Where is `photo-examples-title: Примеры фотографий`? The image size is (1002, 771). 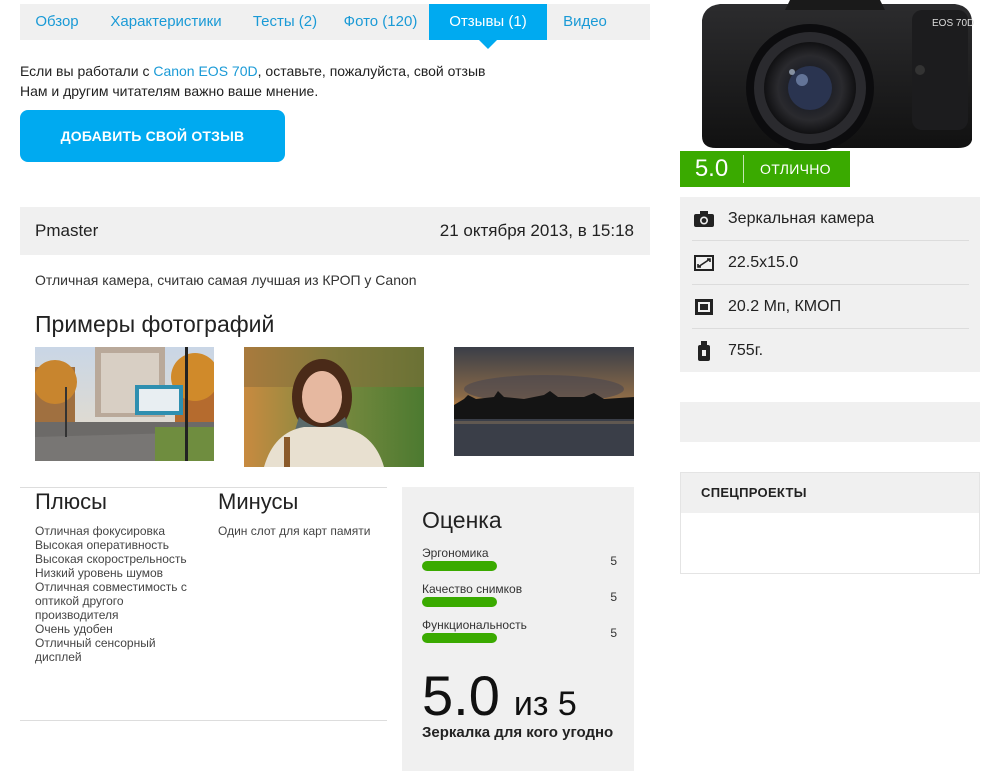
photo-examples-title: Примеры фотографий is located at coordinates (155, 324).